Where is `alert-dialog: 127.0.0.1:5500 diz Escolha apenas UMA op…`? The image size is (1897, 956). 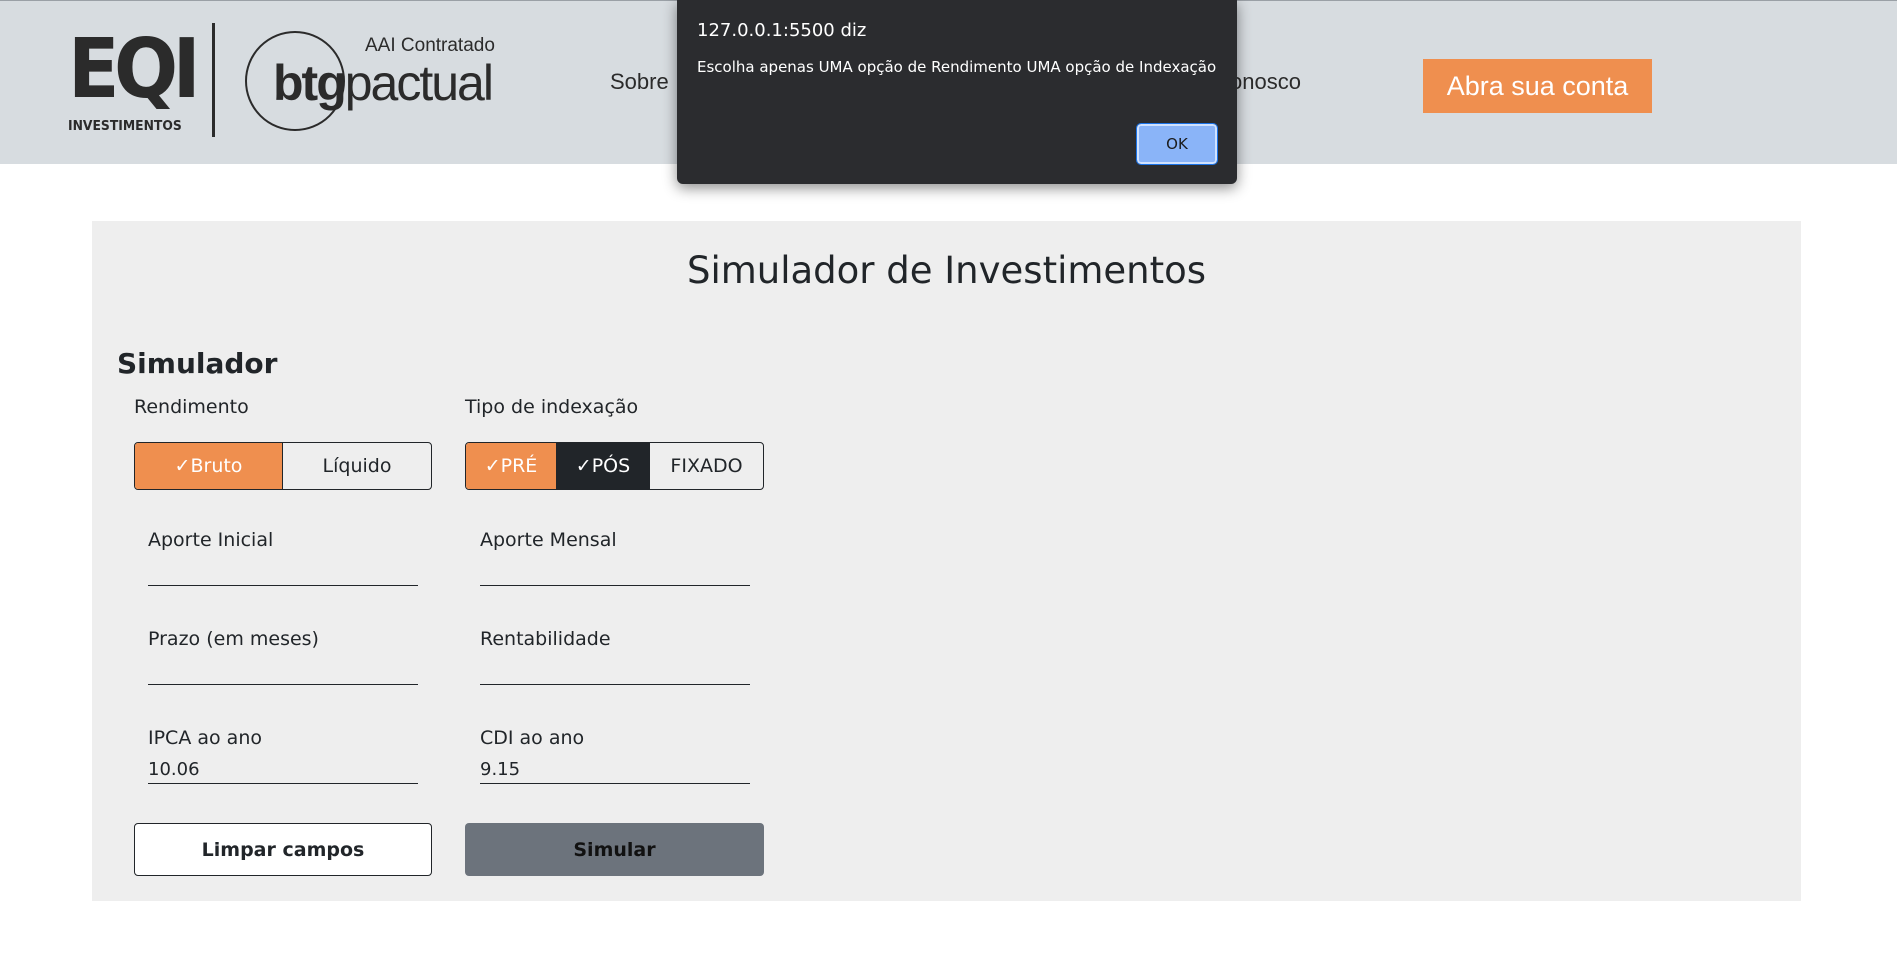 alert-dialog: 127.0.0.1:5500 diz Escolha apenas UMA op… is located at coordinates (957, 92).